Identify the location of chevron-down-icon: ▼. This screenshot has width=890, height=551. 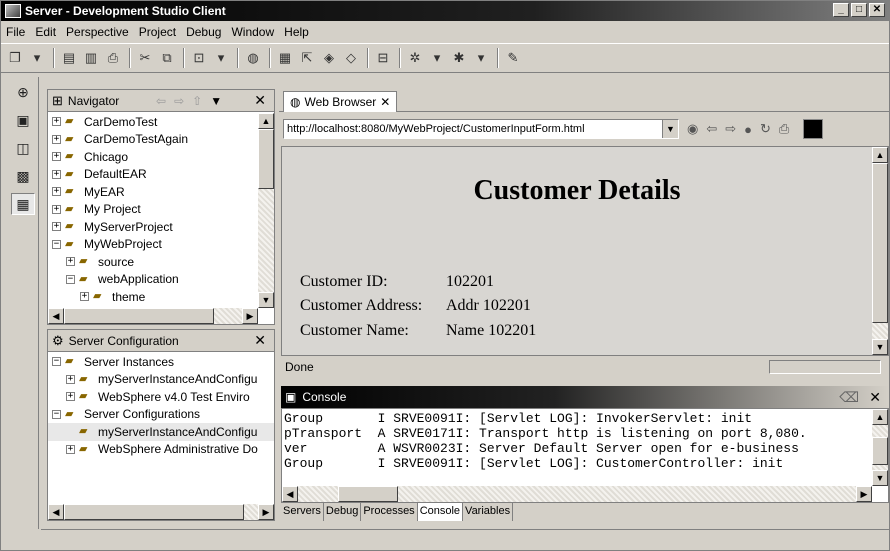
(670, 129).